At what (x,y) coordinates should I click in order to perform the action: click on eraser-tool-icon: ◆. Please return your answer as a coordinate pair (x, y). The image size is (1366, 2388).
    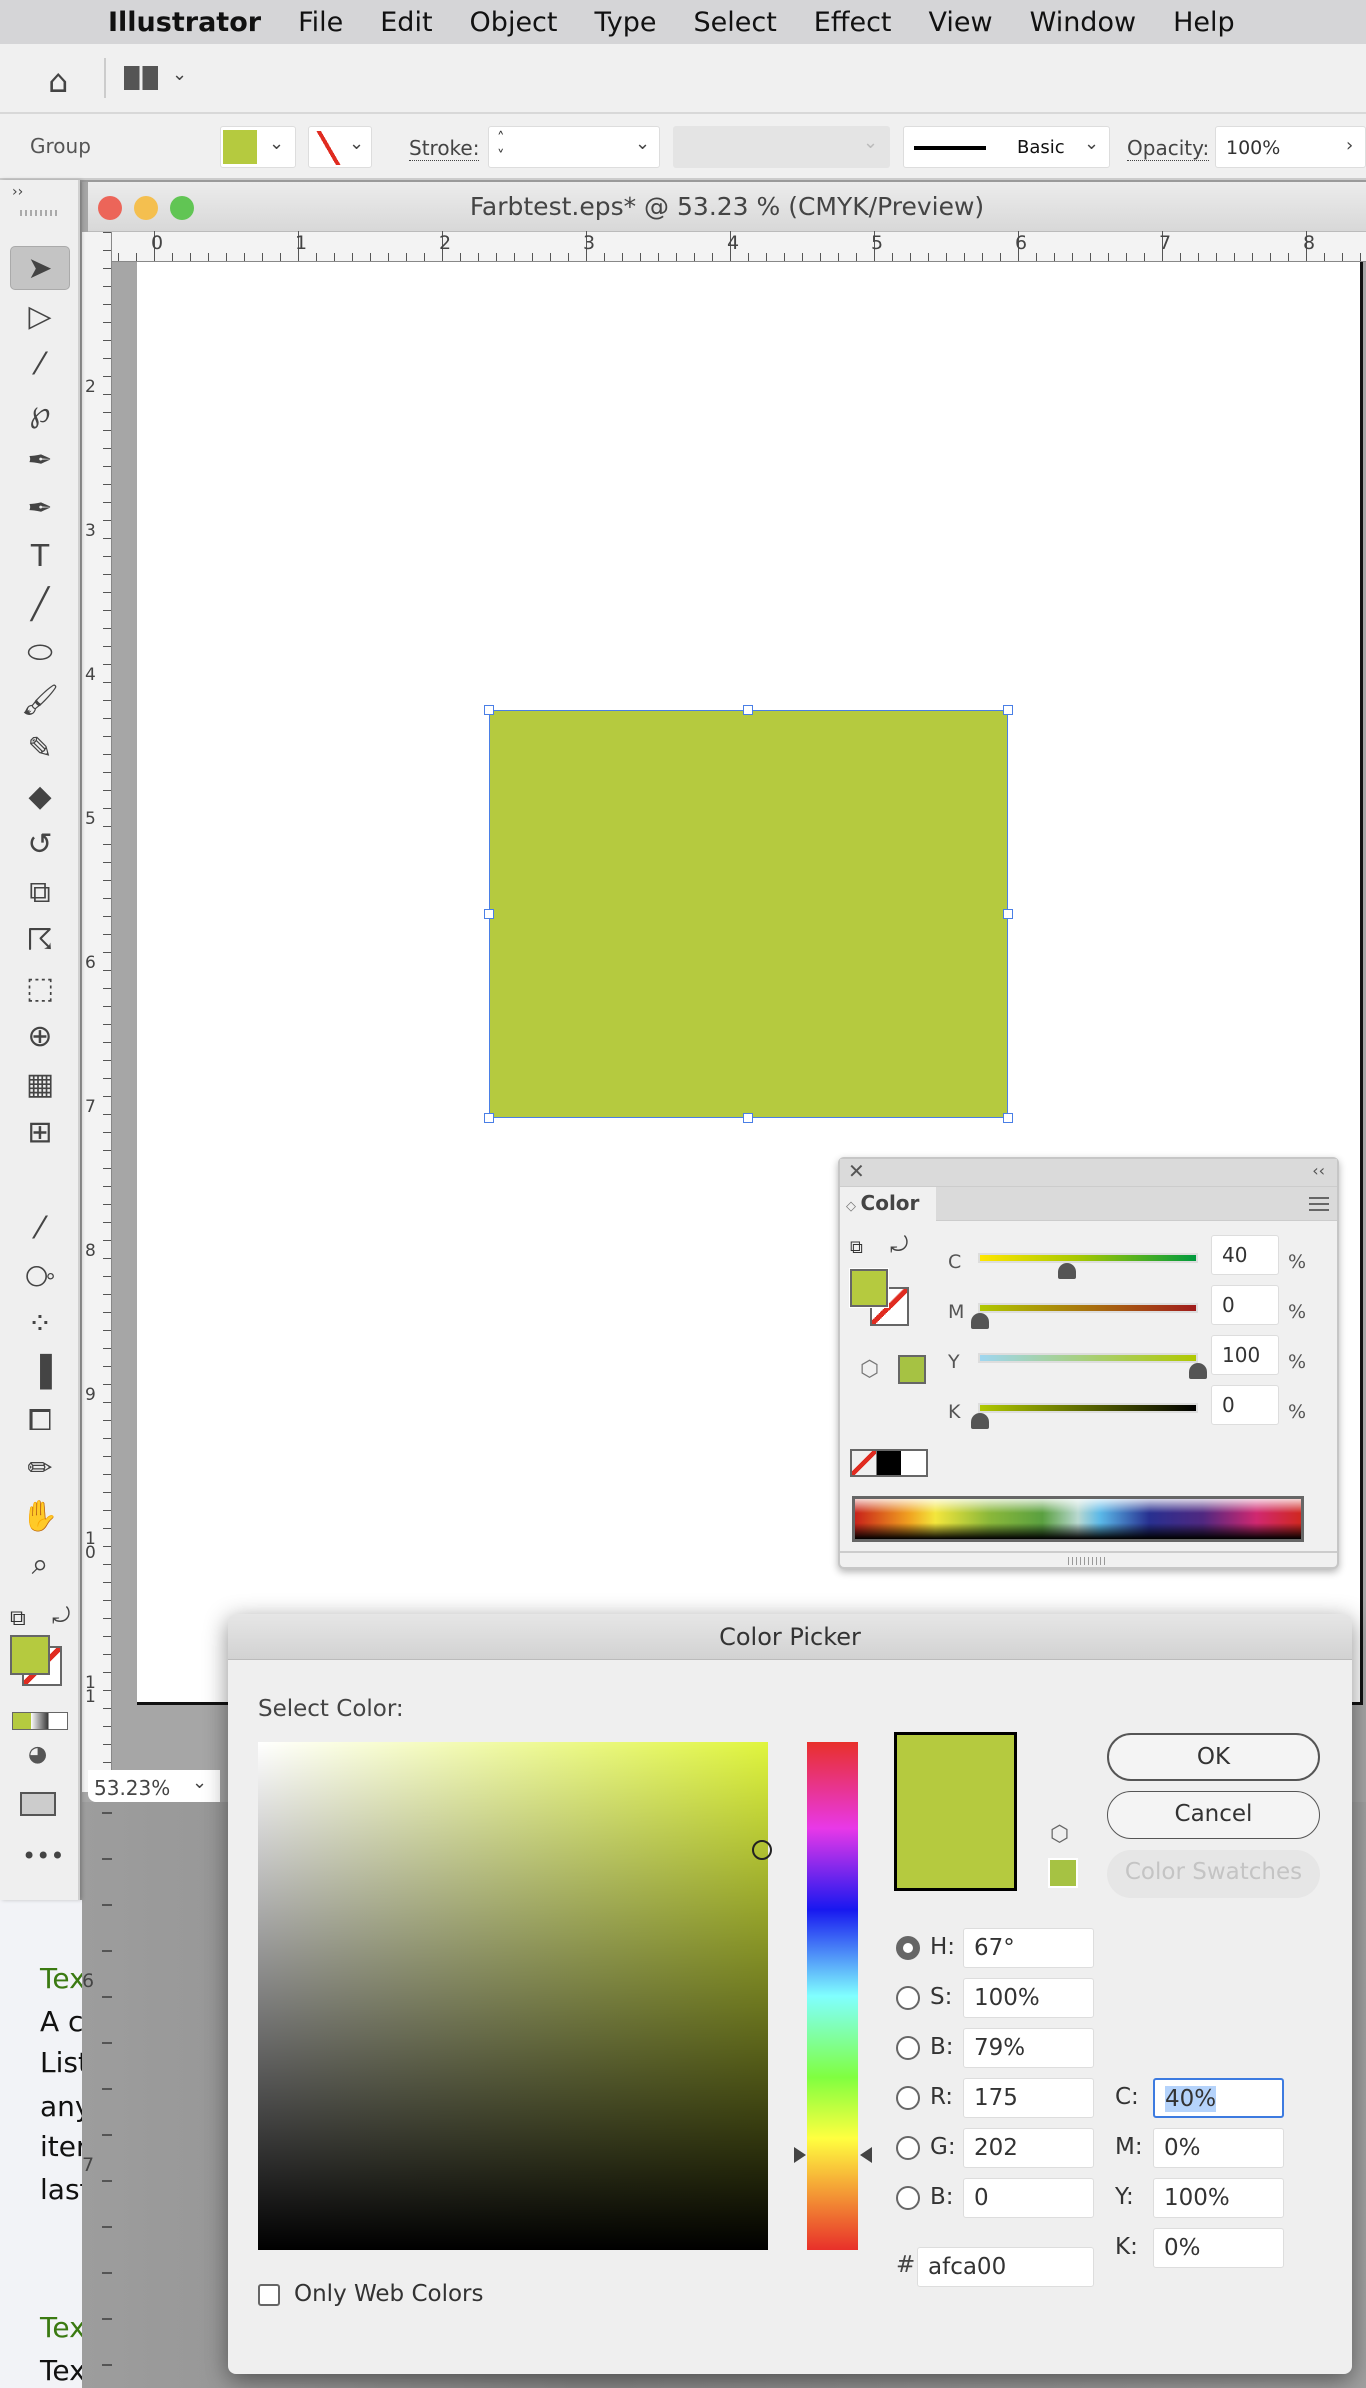
    Looking at the image, I should click on (40, 796).